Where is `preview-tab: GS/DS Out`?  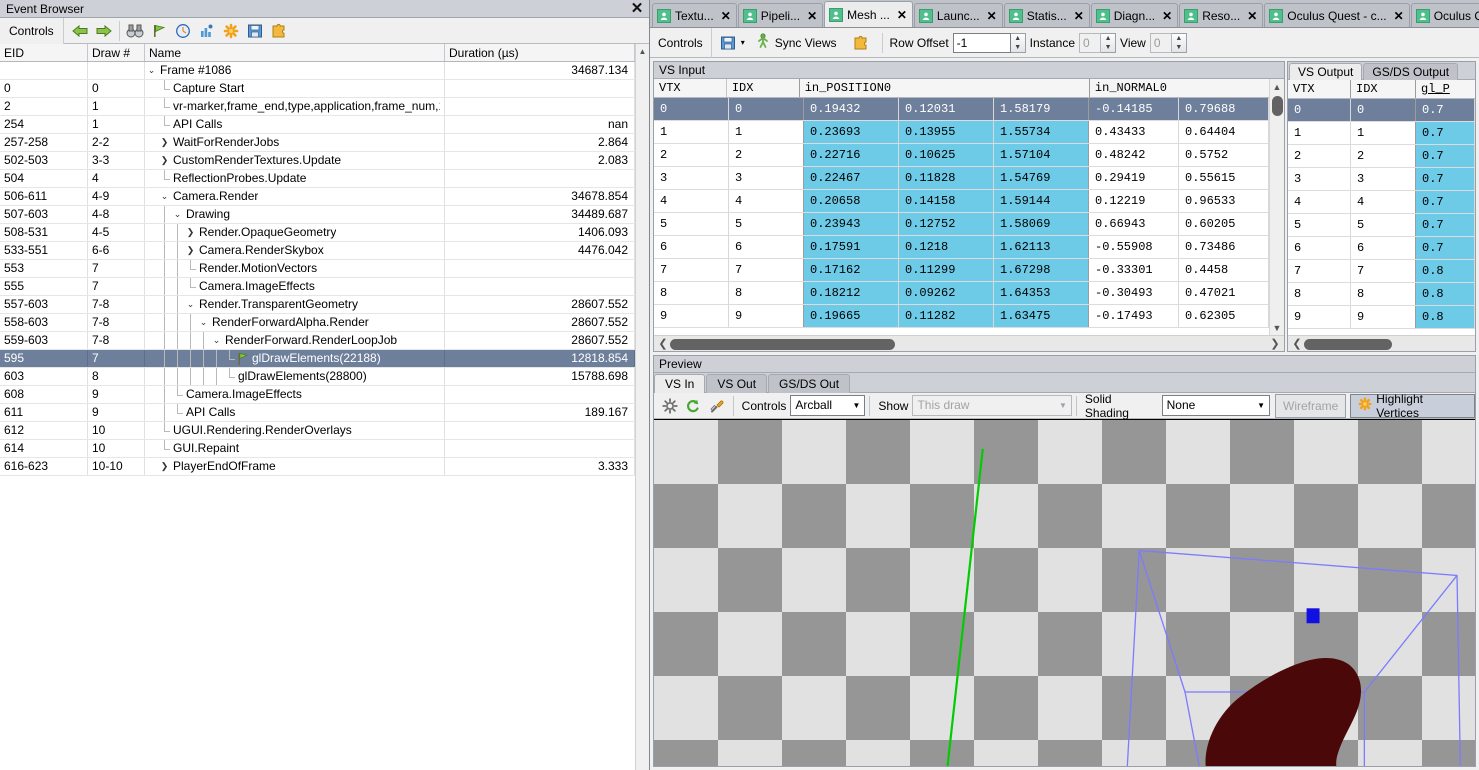
preview-tab: GS/DS Out is located at coordinates (809, 383).